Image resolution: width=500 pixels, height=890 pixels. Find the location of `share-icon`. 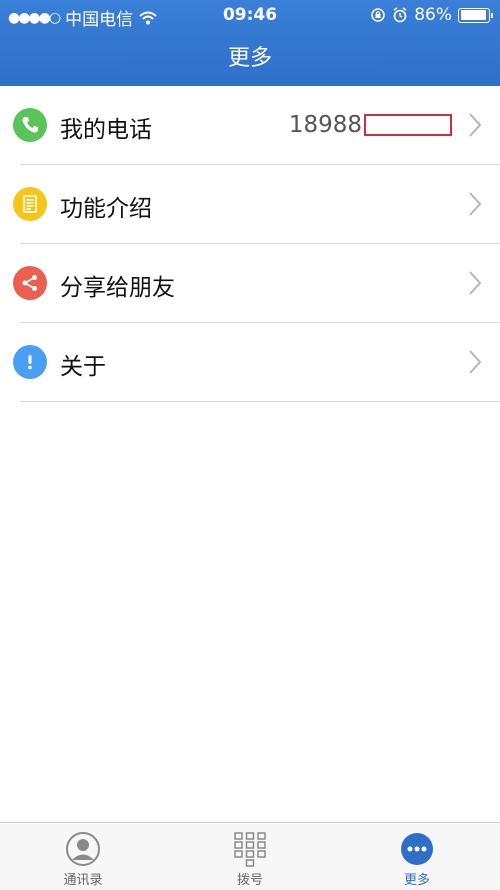

share-icon is located at coordinates (30, 283).